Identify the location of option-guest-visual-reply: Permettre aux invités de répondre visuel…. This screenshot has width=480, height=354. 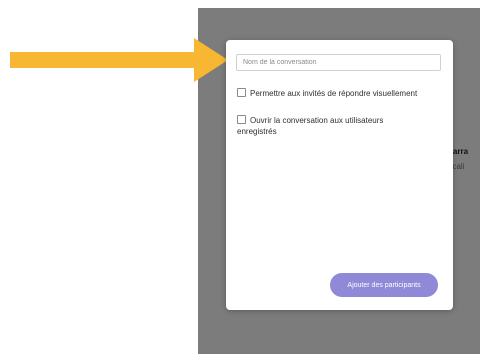
(339, 93).